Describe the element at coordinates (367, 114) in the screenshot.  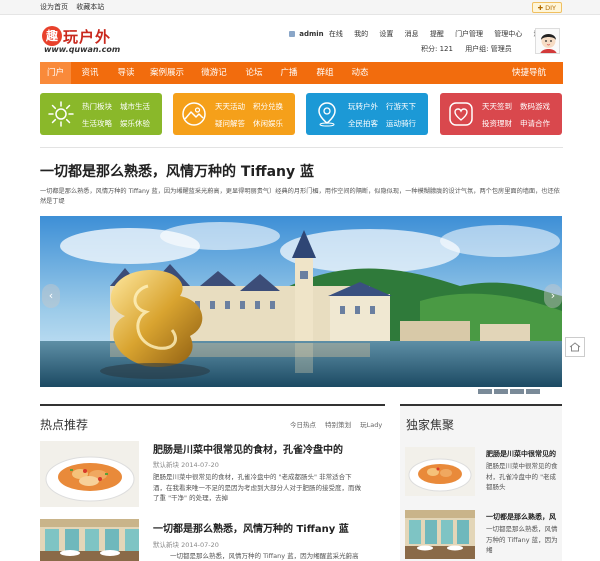
I see `category-box-3: 玩转户外 行游天下 全民拍客 运动骑行` at that location.